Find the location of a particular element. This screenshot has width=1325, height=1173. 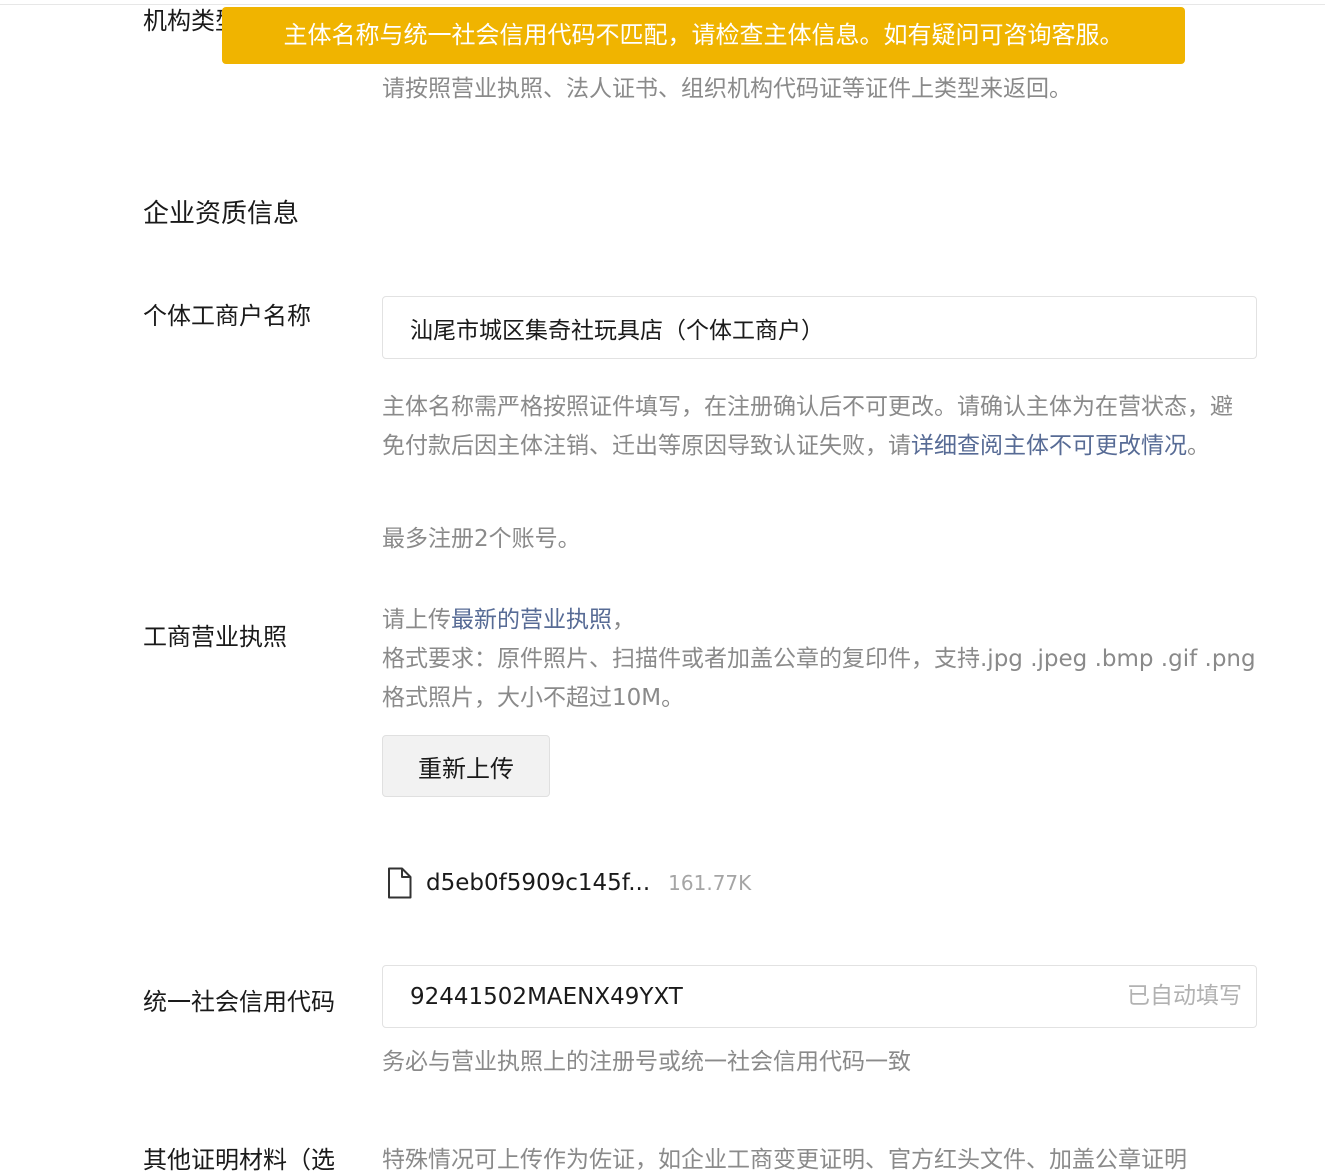

section-title: 企业资质信息 is located at coordinates (221, 214).